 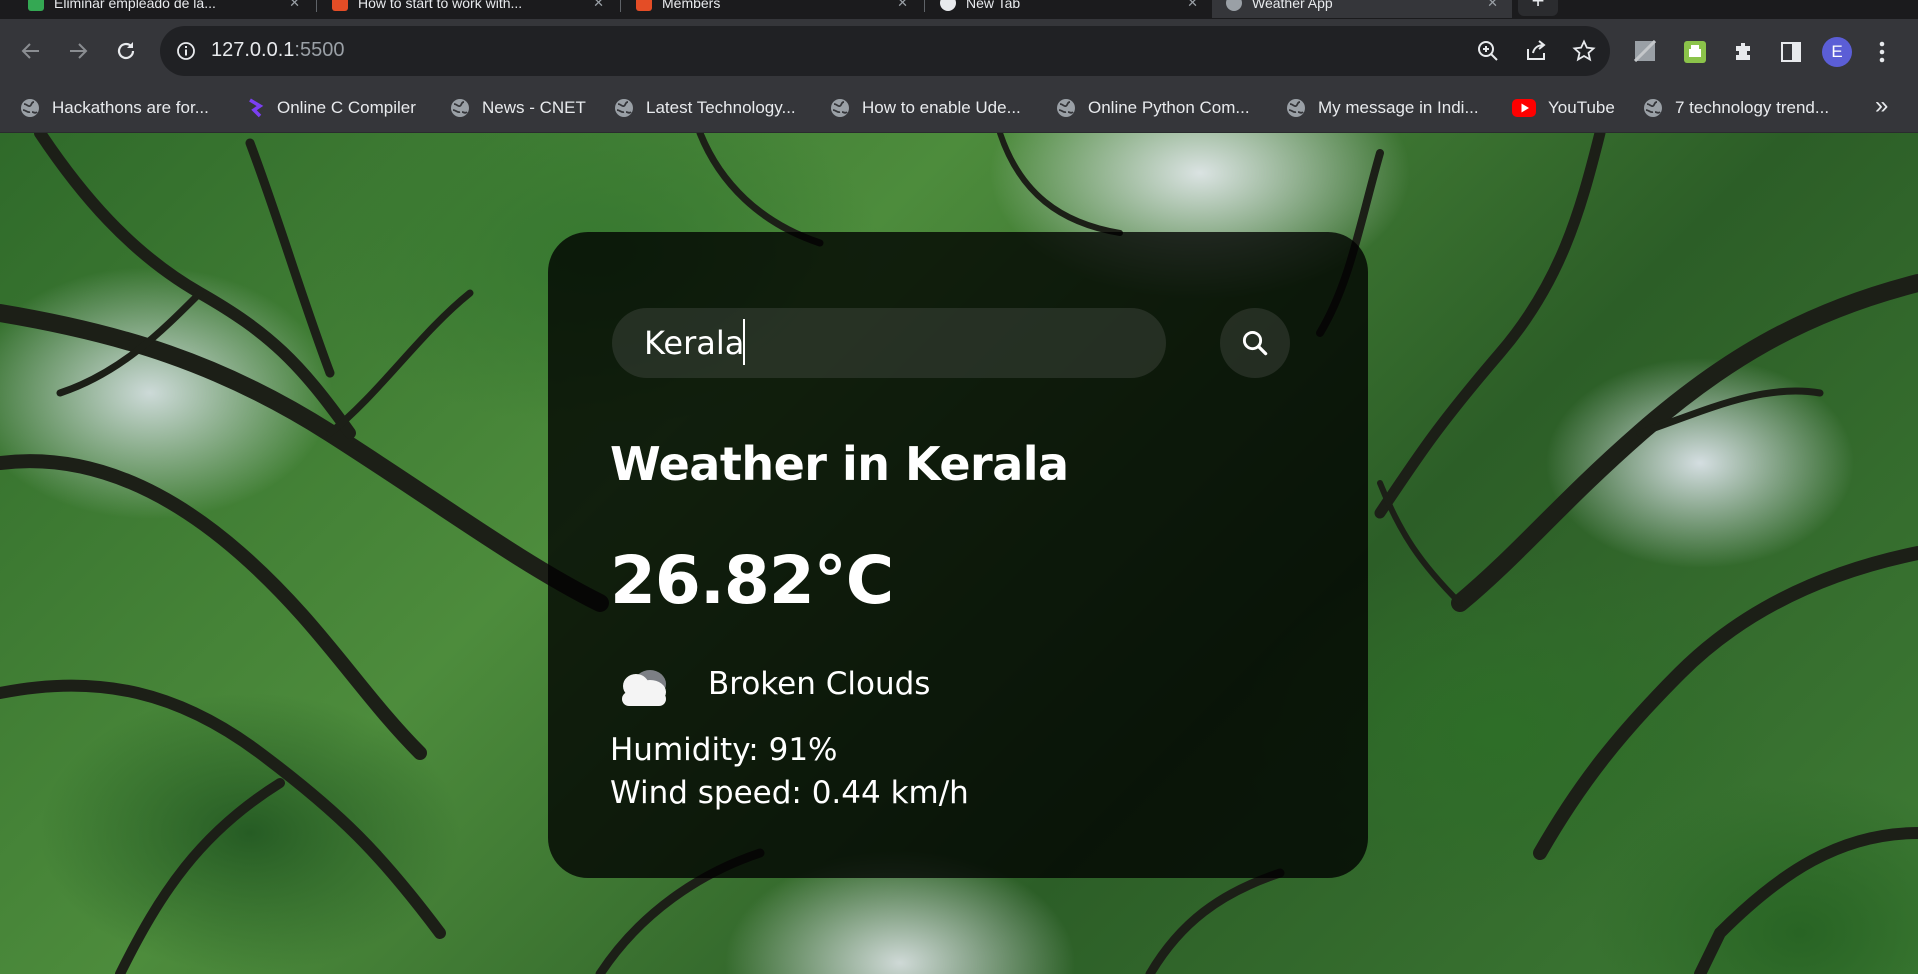 I want to click on share-icon, so click(x=1536, y=51).